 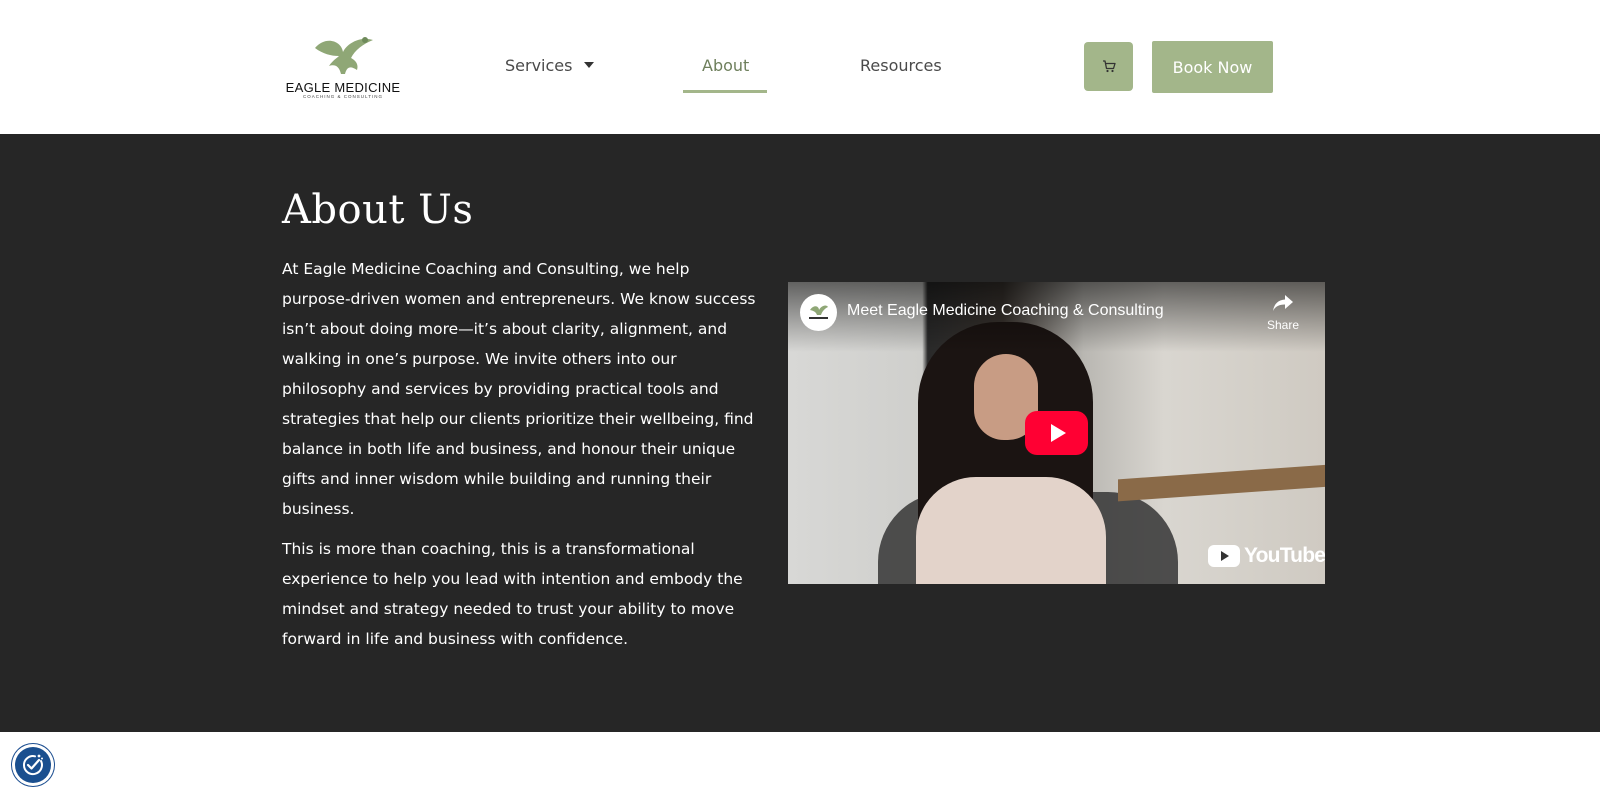 I want to click on cart-icon, so click(x=1109, y=66).